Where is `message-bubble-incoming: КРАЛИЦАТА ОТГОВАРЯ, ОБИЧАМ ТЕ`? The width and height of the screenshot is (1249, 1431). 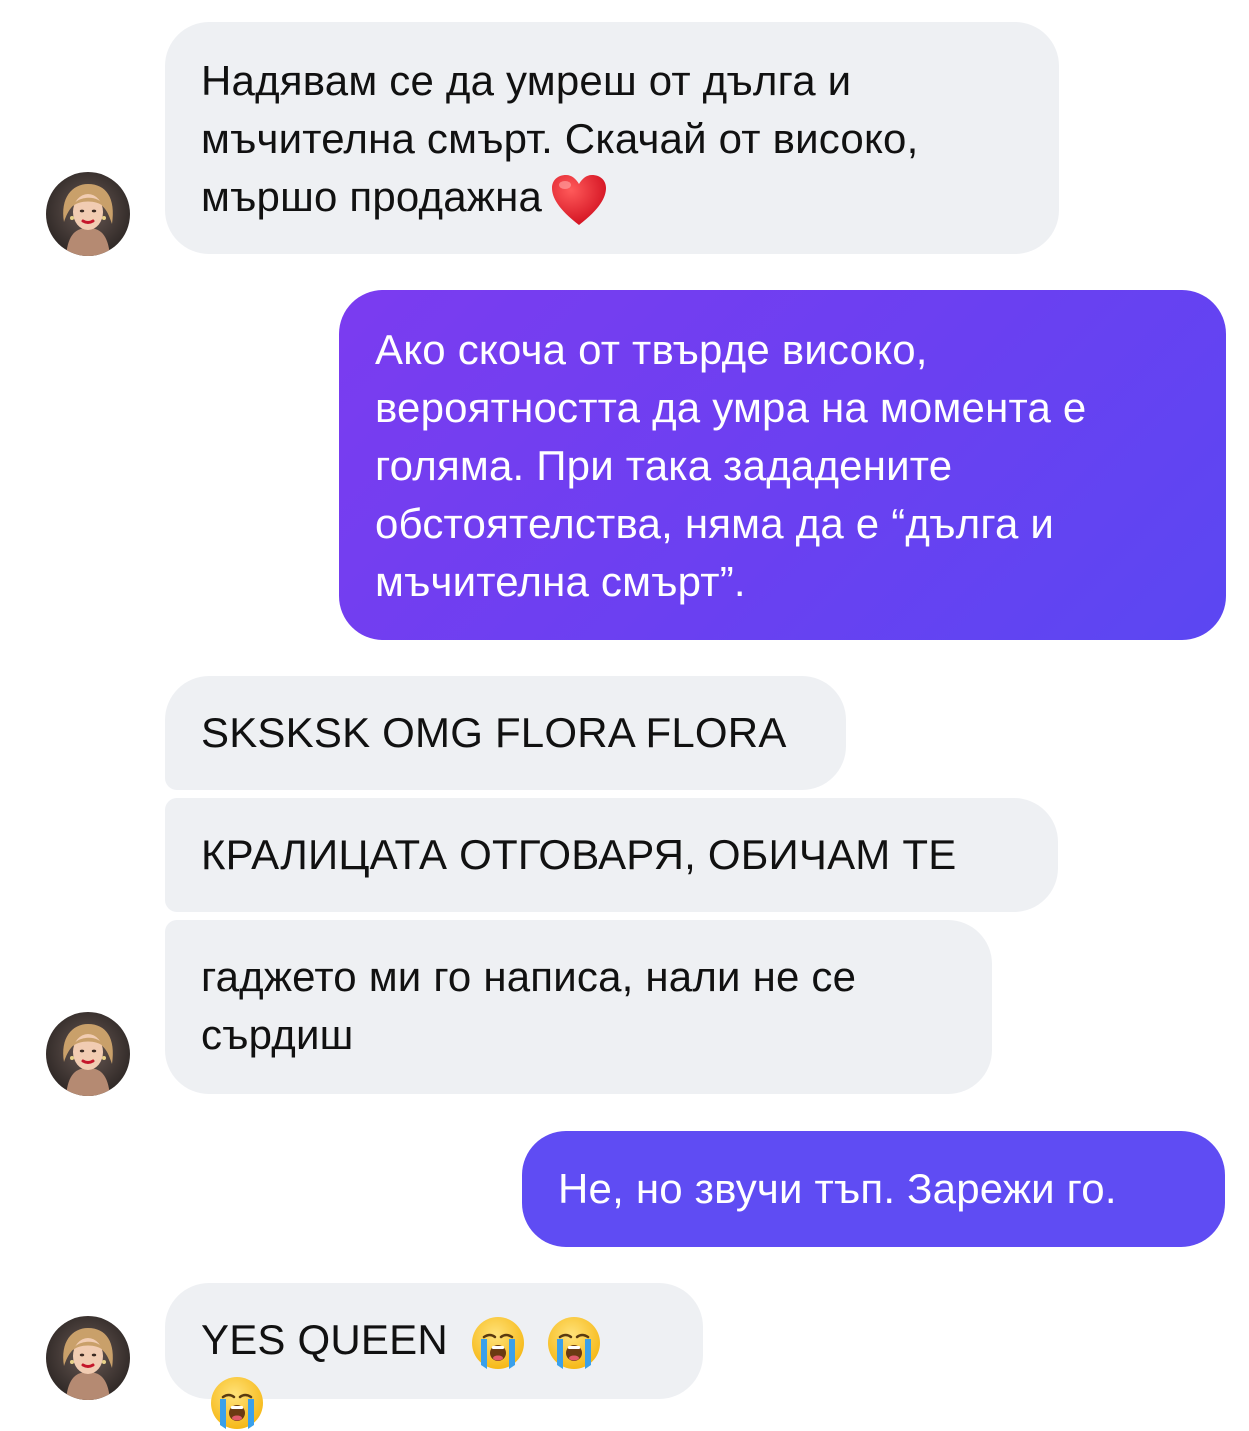
message-bubble-incoming: КРАЛИЦАТА ОТГОВАРЯ, ОБИЧАМ ТЕ is located at coordinates (611, 855).